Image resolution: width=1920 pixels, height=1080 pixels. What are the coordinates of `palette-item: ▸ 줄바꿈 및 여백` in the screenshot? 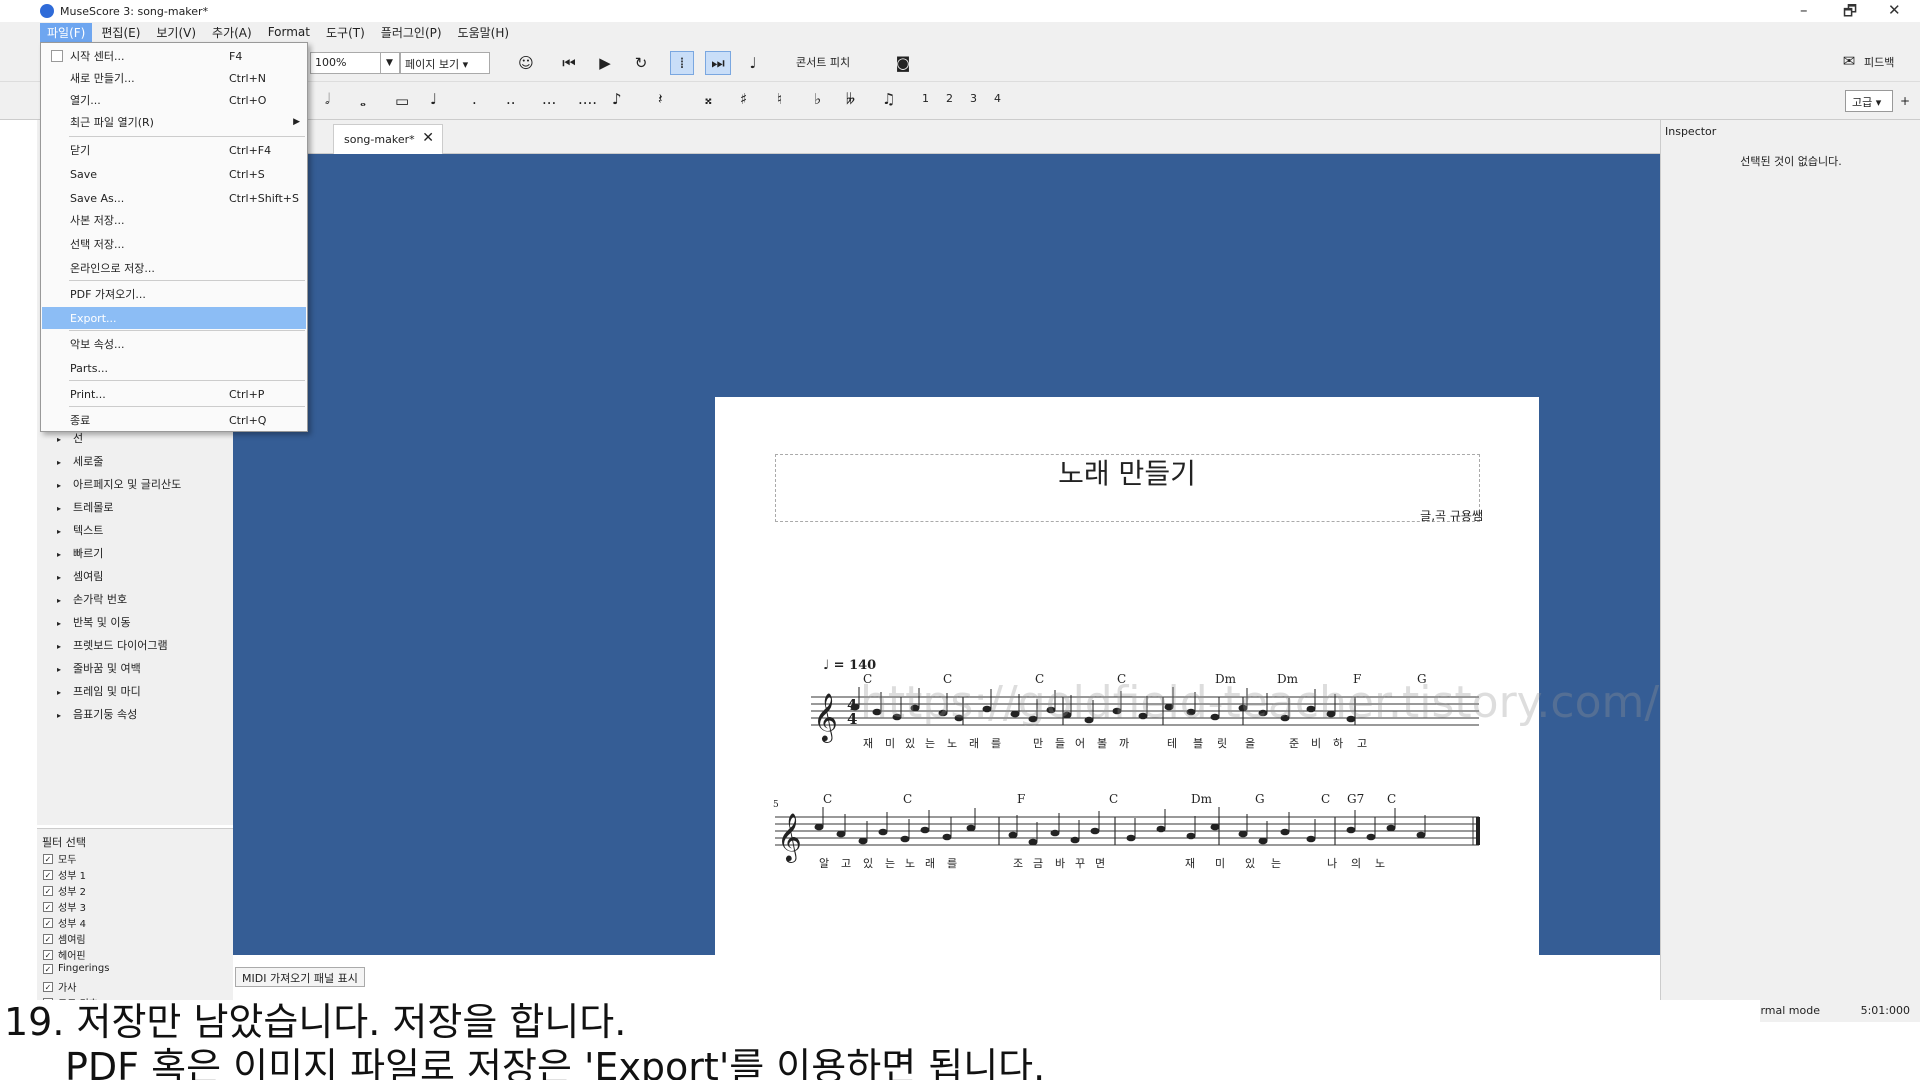 It's located at (99, 668).